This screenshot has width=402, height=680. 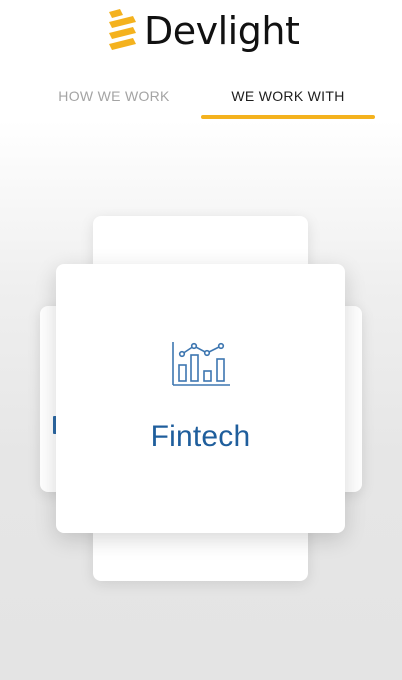 What do you see at coordinates (200, 436) in the screenshot?
I see `card-title: Fintech` at bounding box center [200, 436].